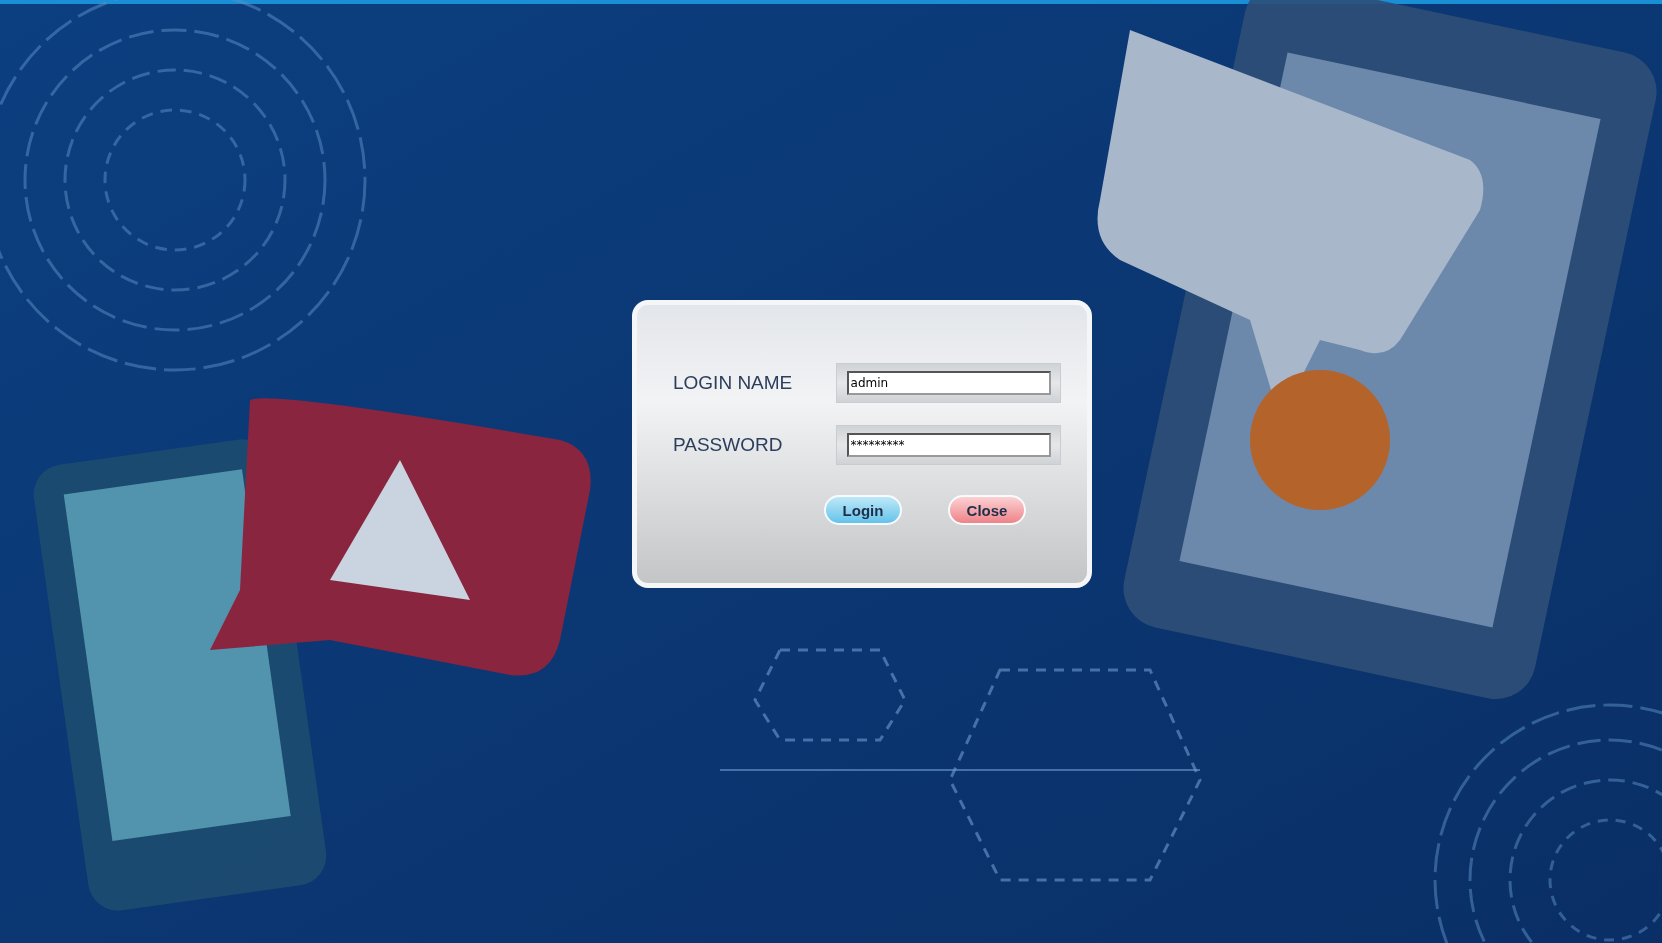 The height and width of the screenshot is (943, 1662). I want to click on input-field: *********, so click(948, 445).